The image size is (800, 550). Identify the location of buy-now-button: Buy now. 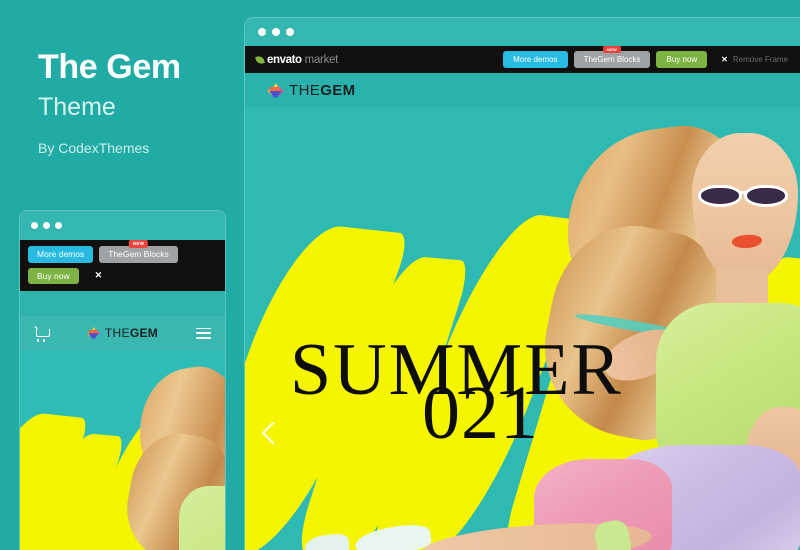
(682, 59).